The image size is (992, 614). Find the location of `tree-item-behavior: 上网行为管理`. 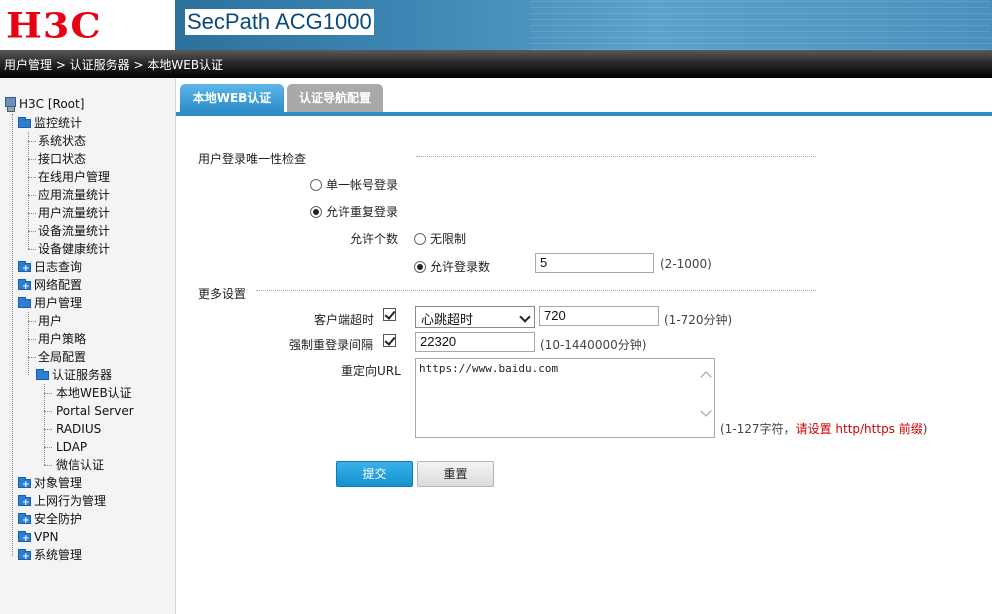

tree-item-behavior: 上网行为管理 is located at coordinates (62, 502).